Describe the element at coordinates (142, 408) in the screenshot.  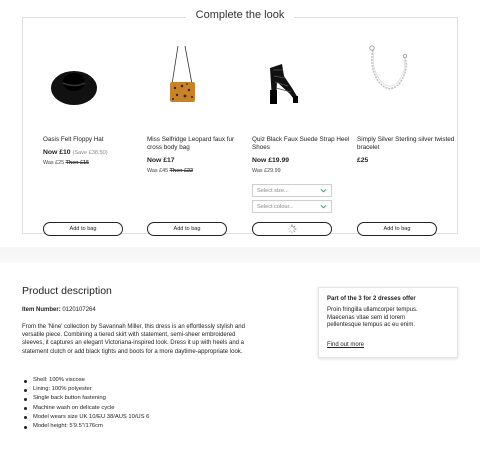
I see `list-item: Machine wash on delicate cycle` at that location.